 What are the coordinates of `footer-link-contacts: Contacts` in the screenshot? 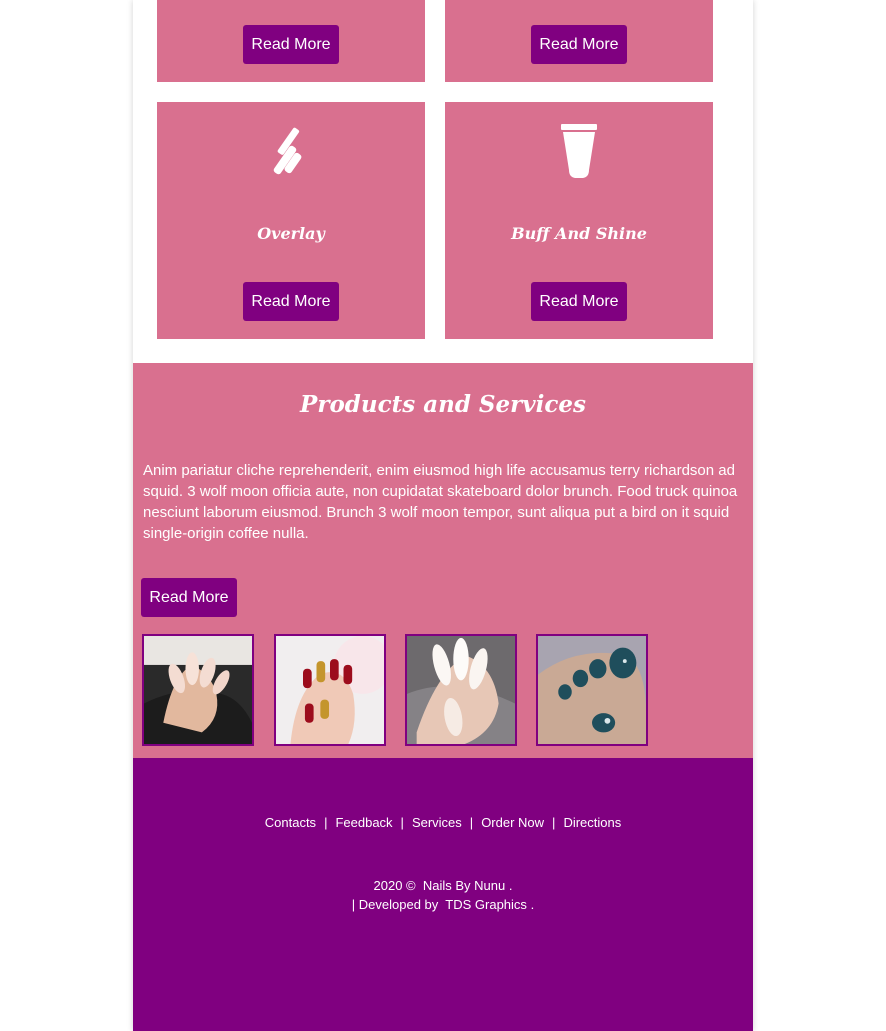 It's located at (290, 822).